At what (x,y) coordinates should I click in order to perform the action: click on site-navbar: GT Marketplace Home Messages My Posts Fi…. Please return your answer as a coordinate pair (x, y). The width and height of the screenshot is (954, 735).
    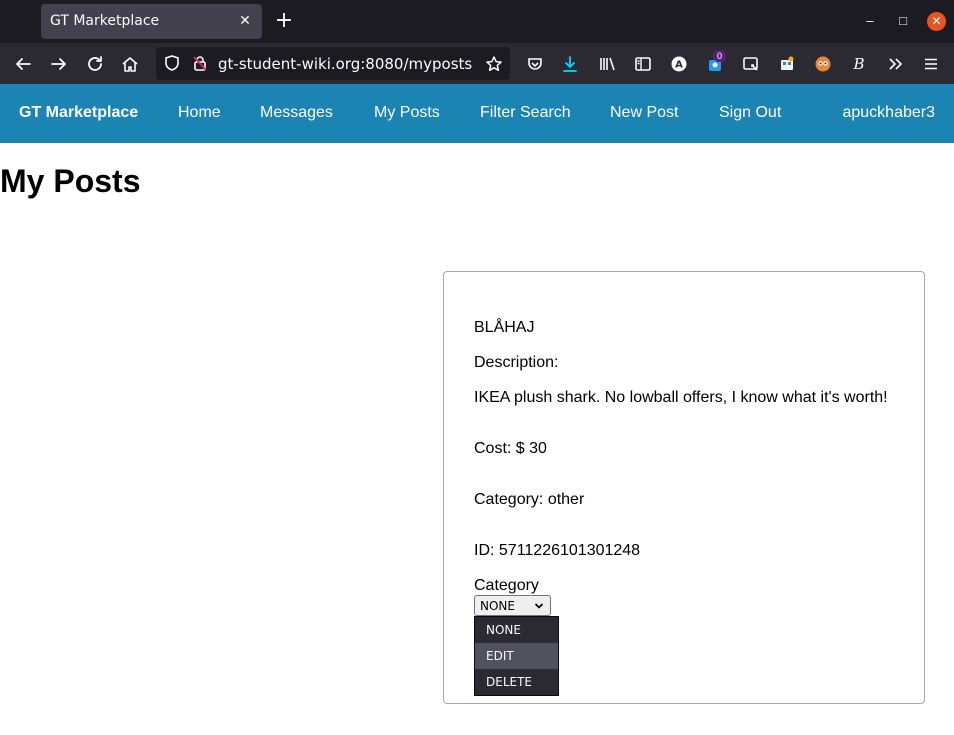
    Looking at the image, I should click on (477, 113).